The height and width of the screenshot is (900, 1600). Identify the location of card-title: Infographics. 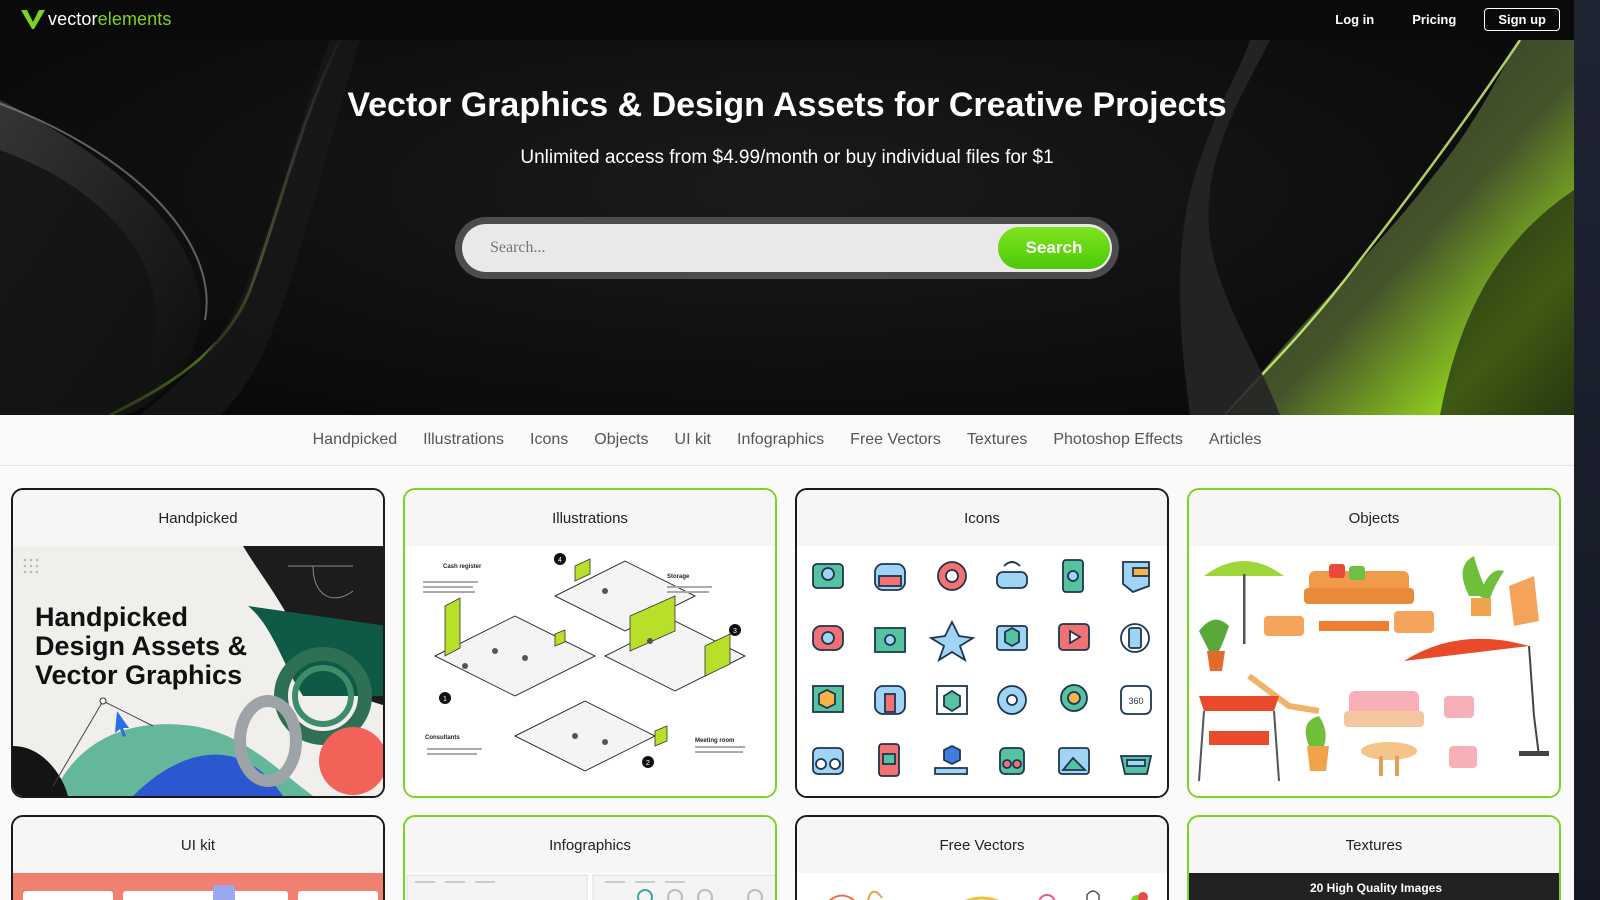
(590, 845).